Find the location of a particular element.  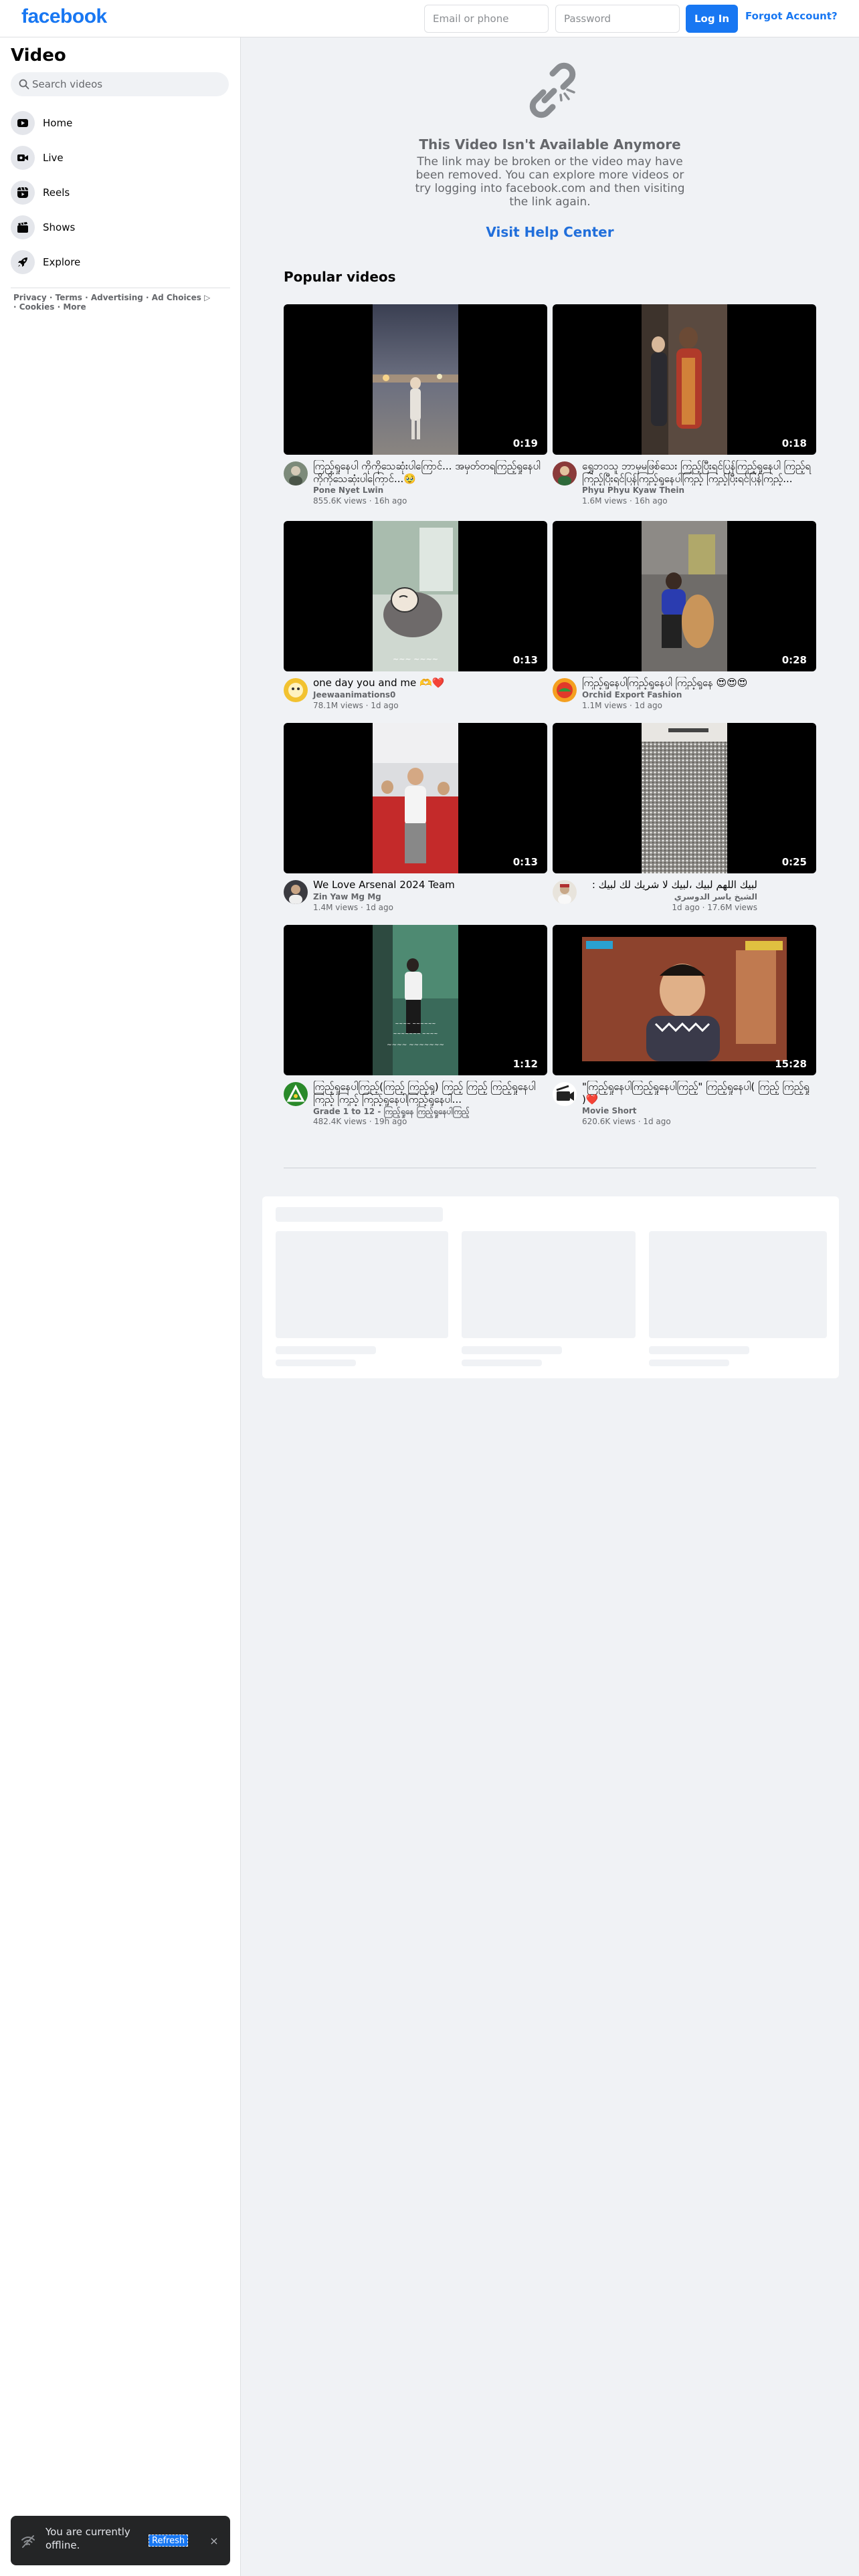

search-icon is located at coordinates (24, 84).